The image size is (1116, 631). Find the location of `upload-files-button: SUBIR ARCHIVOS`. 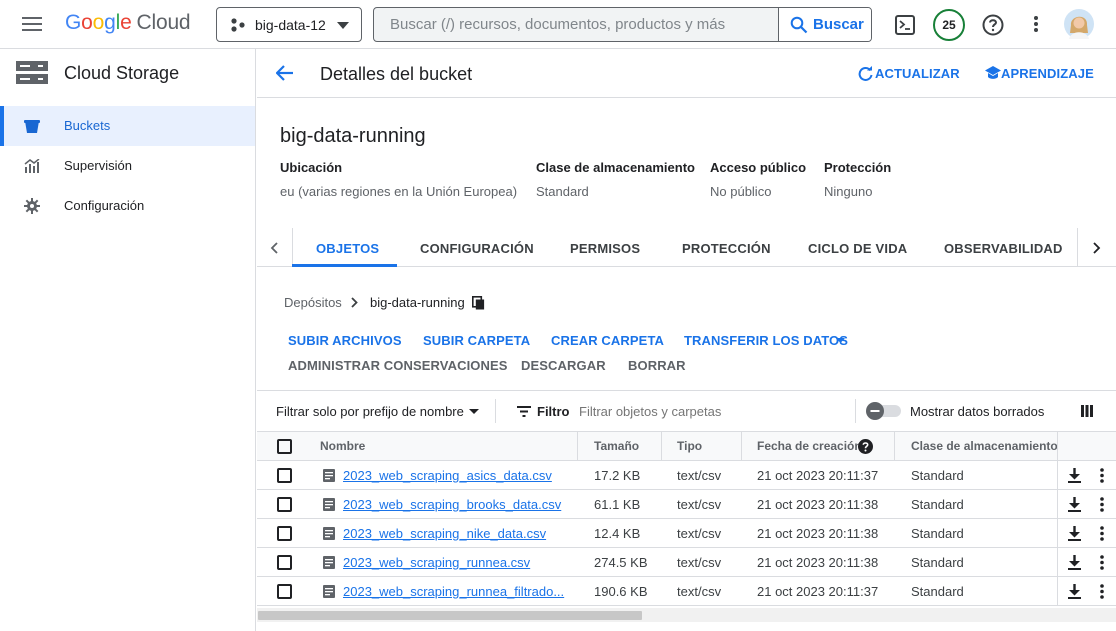

upload-files-button: SUBIR ARCHIVOS is located at coordinates (345, 340).